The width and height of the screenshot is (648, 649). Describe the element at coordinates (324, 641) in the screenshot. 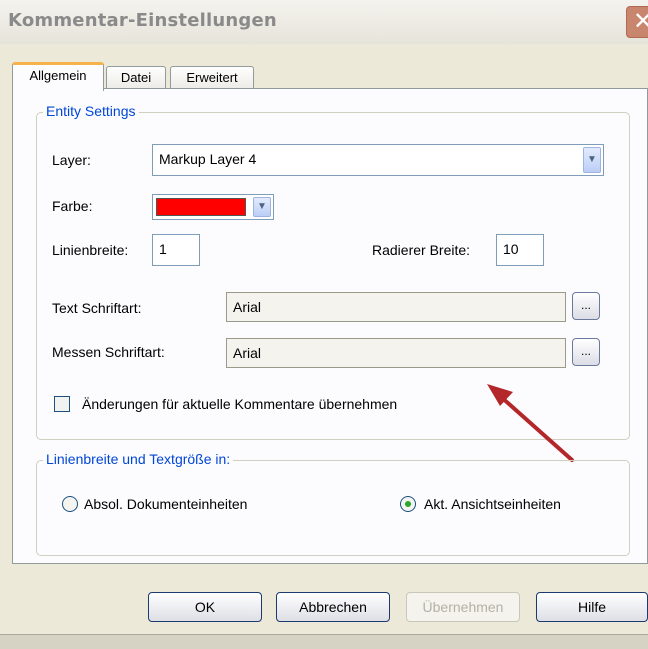

I see `window-bottom-edge` at that location.